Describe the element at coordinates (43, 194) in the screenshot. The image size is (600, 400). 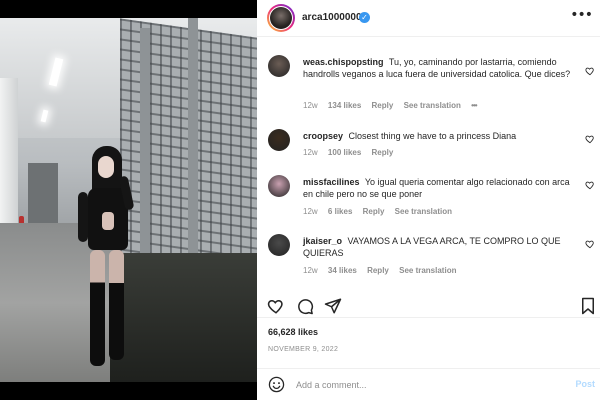
I see `photo-corridor-door` at that location.